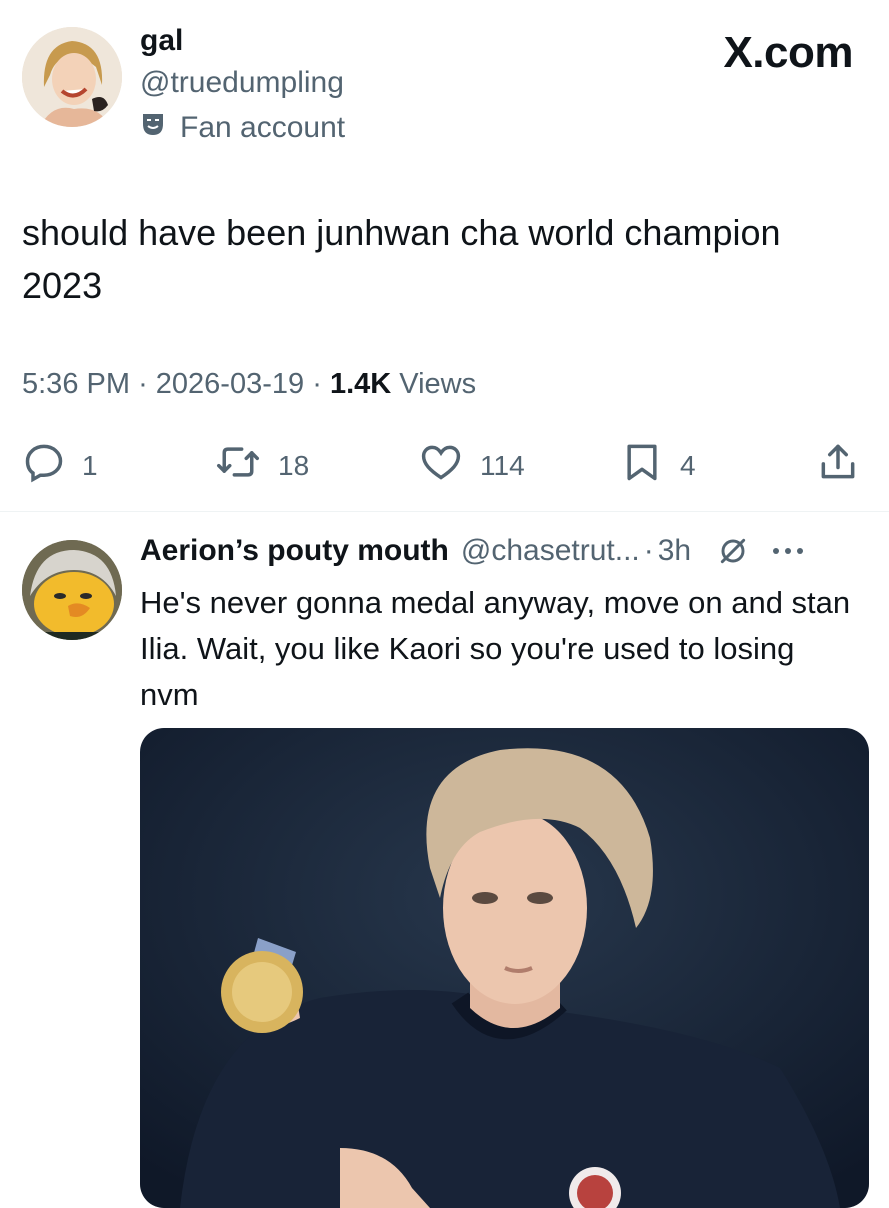 The width and height of the screenshot is (889, 1208). Describe the element at coordinates (72, 590) in the screenshot. I see `reply-author-avatar` at that location.